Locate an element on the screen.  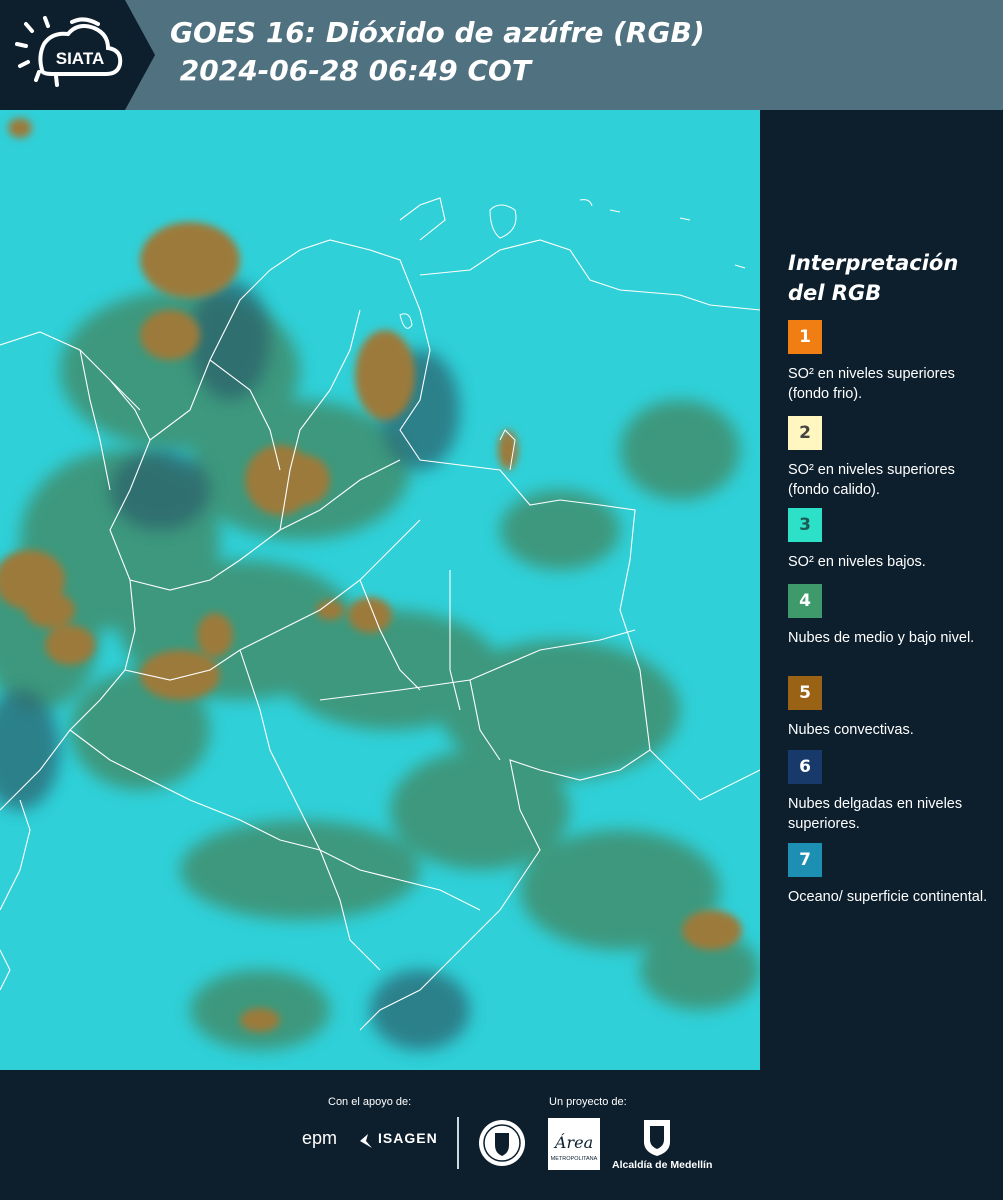
legend-item-7: 7 Oceano/ superficie continental. is located at coordinates (888, 875).